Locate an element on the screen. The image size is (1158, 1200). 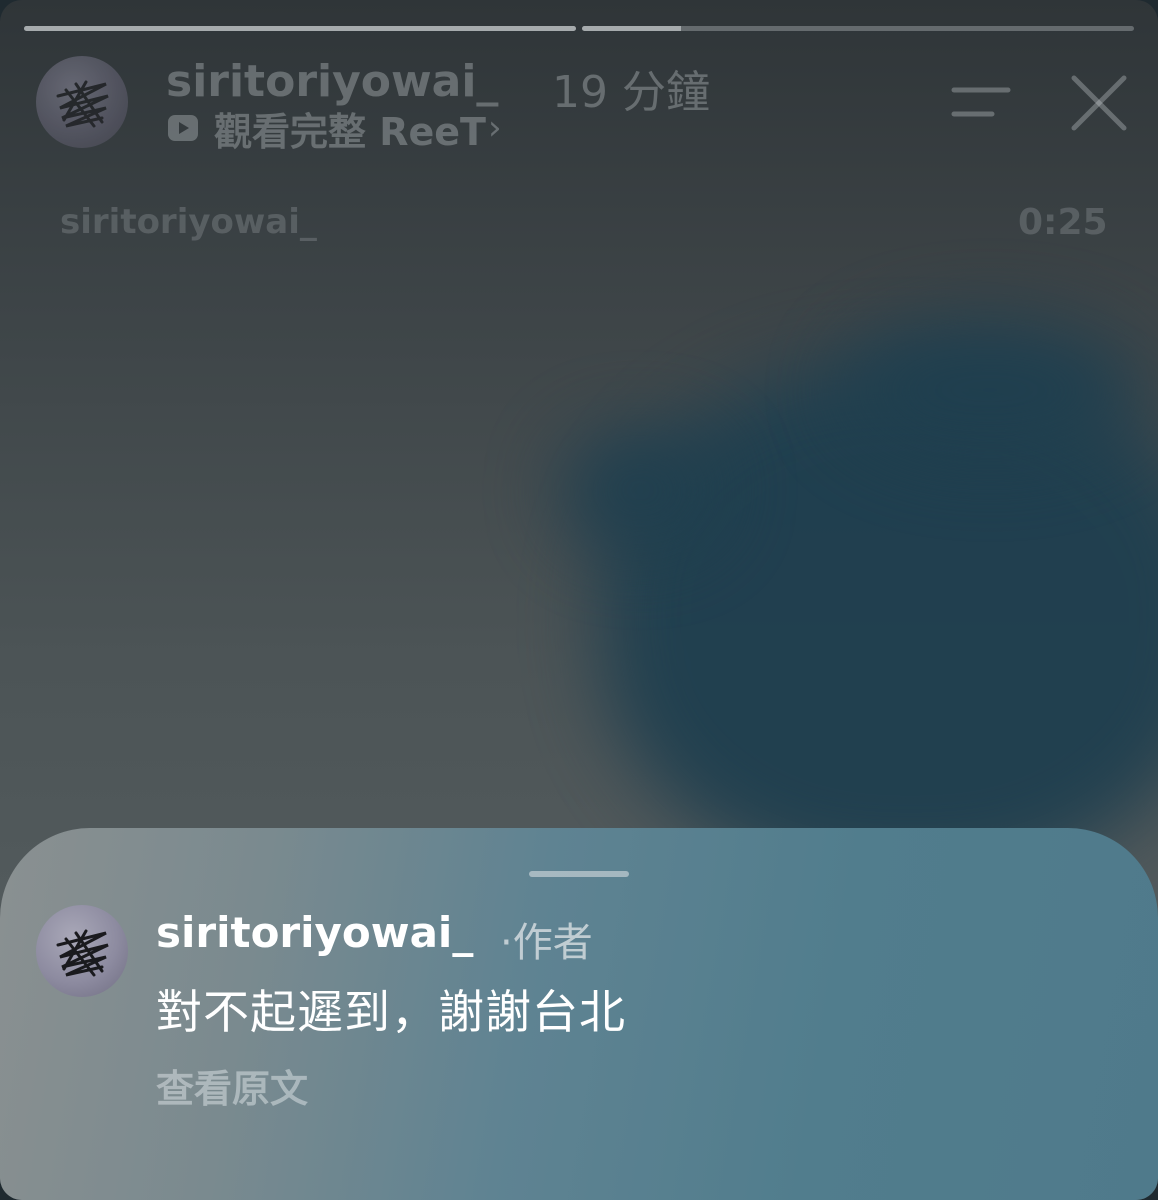
comment-text: 對不起遲到，謝謝台北 is located at coordinates (391, 1012).